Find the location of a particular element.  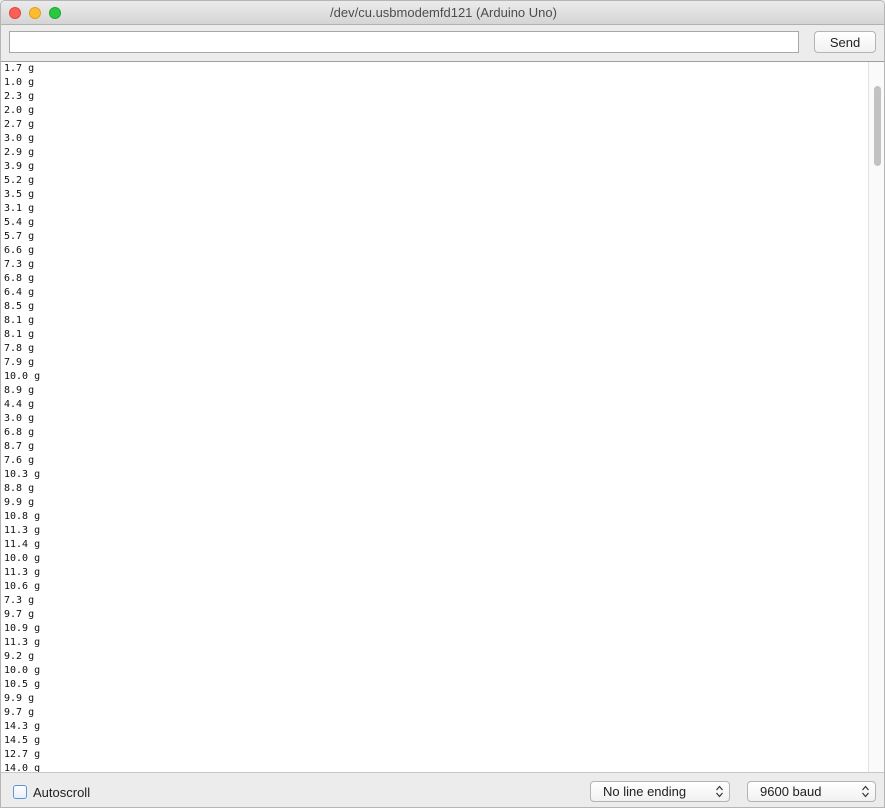

serial-output-line: 8.7 g is located at coordinates (19, 446).